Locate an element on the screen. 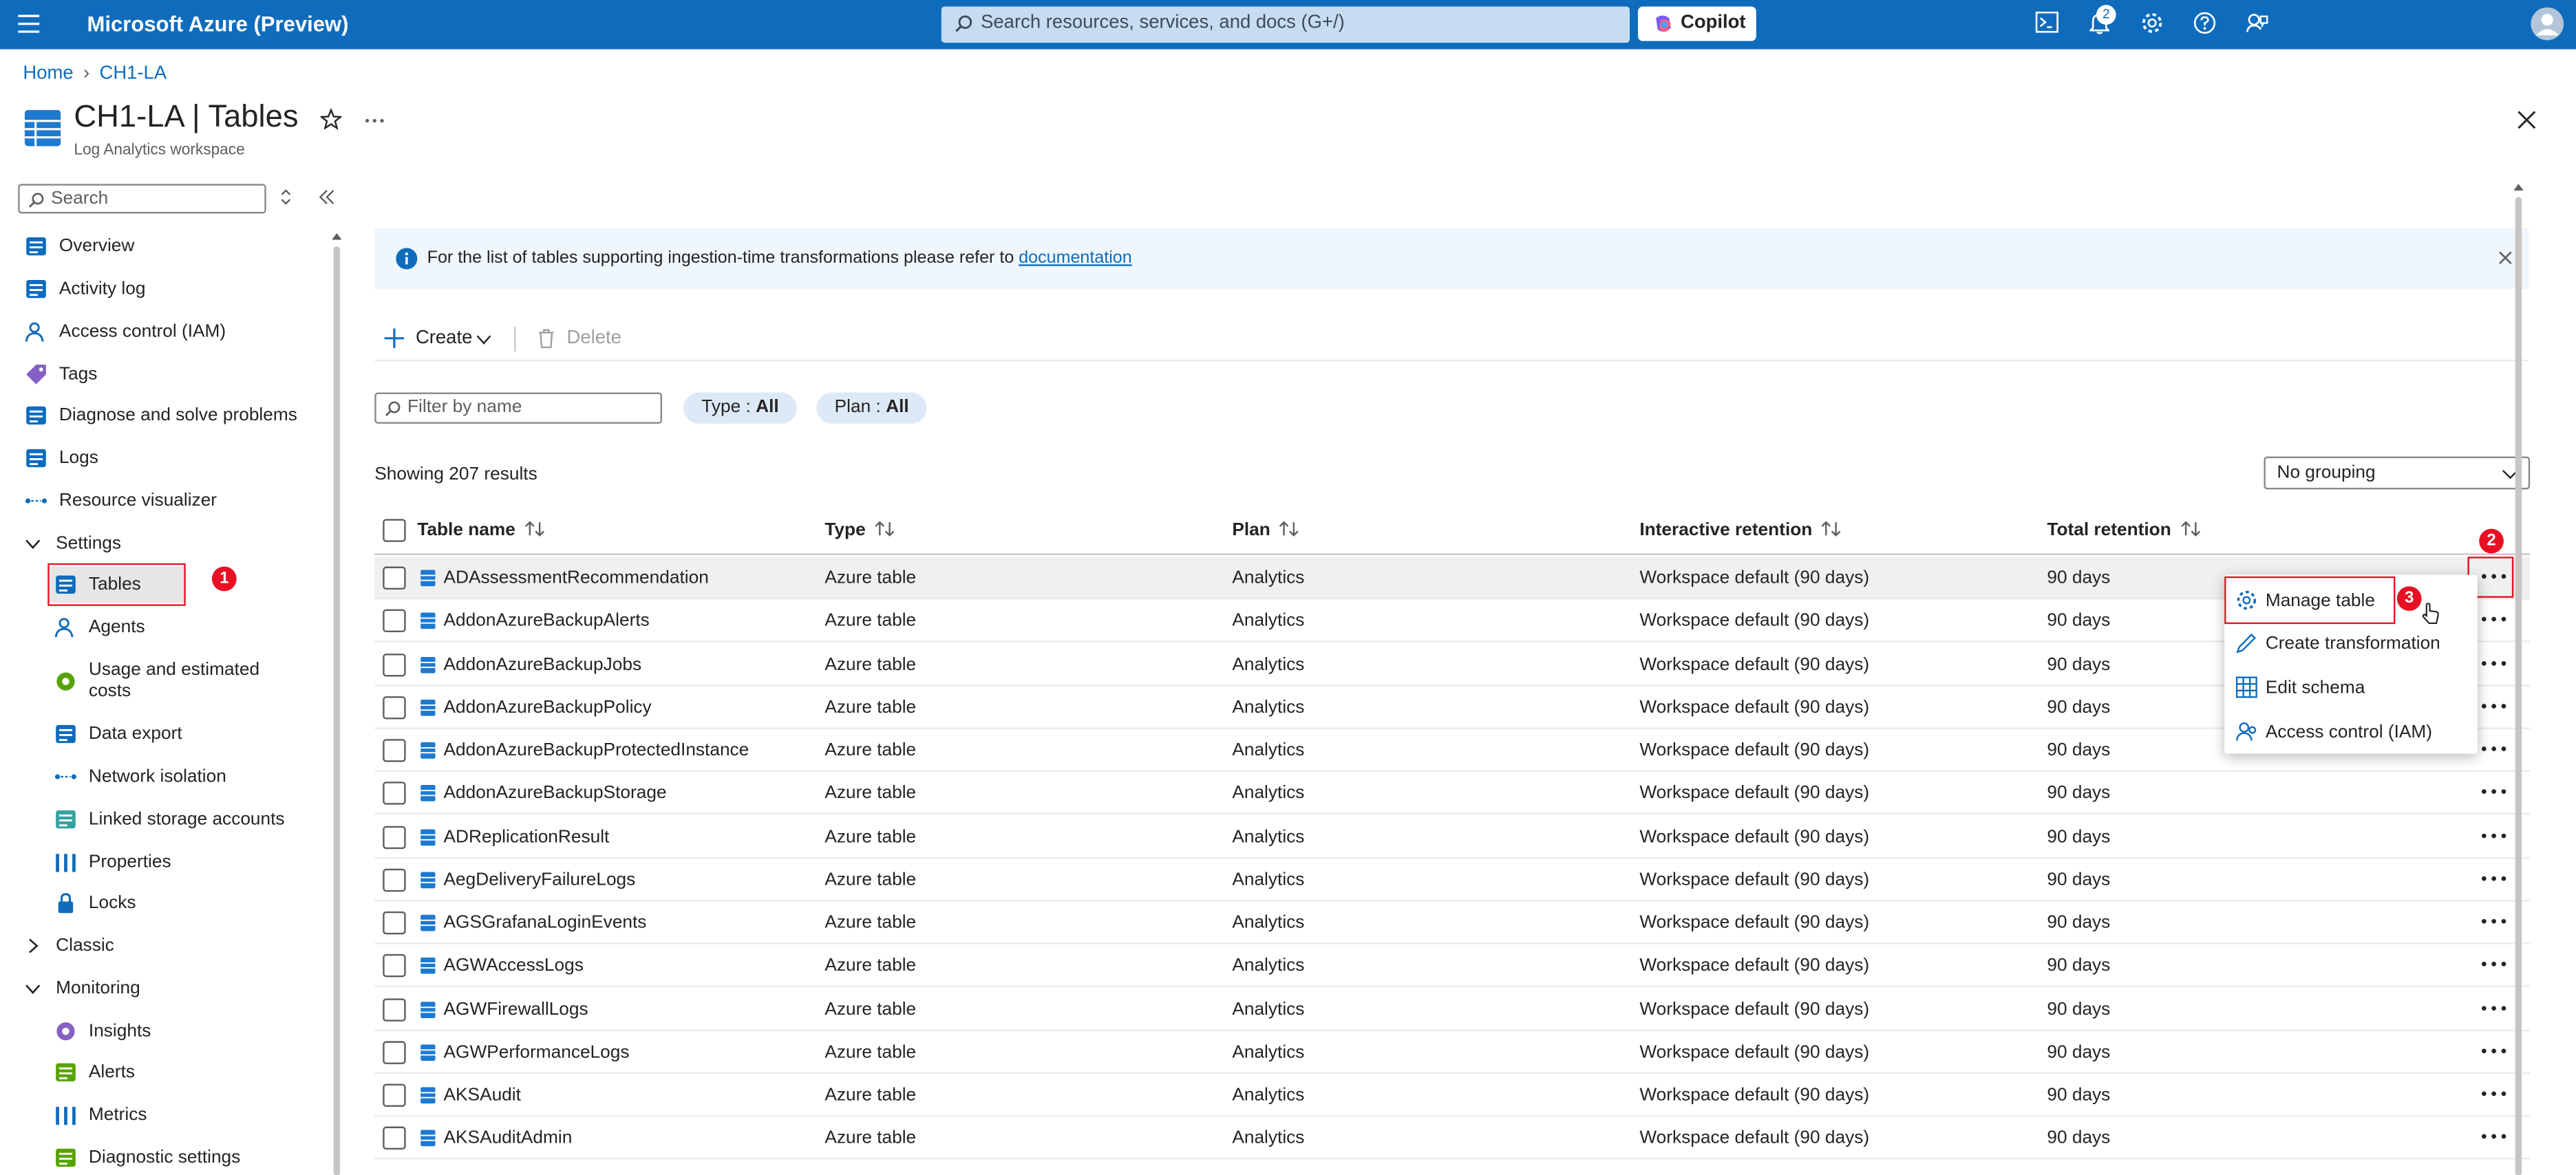 This screenshot has height=1175, width=2576. filter-by-name-input: Filter by name is located at coordinates (518, 408).